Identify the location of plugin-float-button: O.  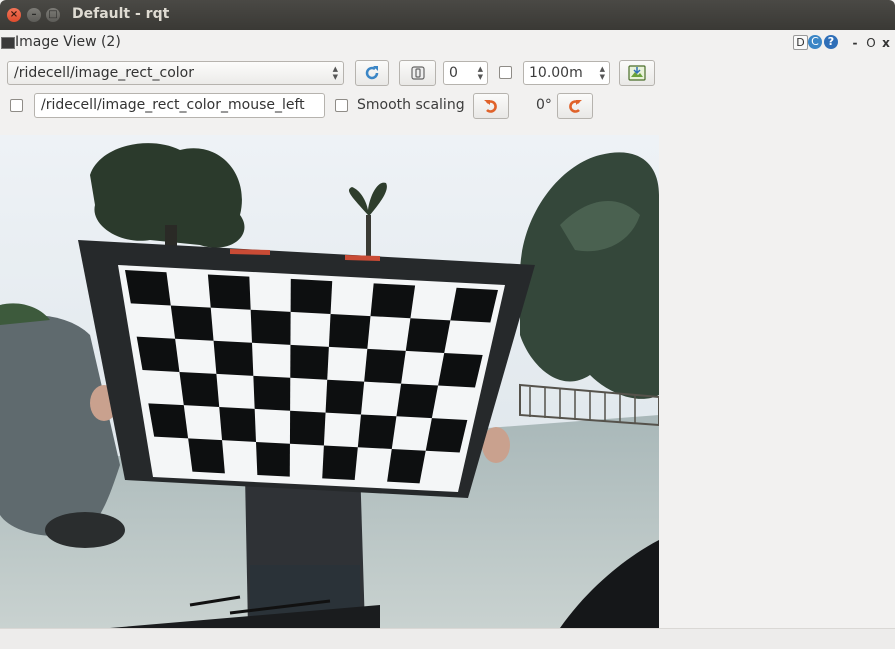
(871, 43).